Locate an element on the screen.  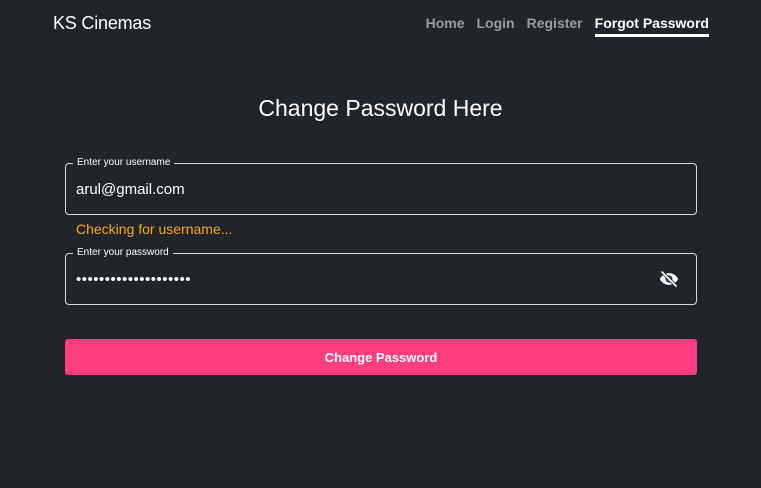
change-password-button: Change Password is located at coordinates (381, 357).